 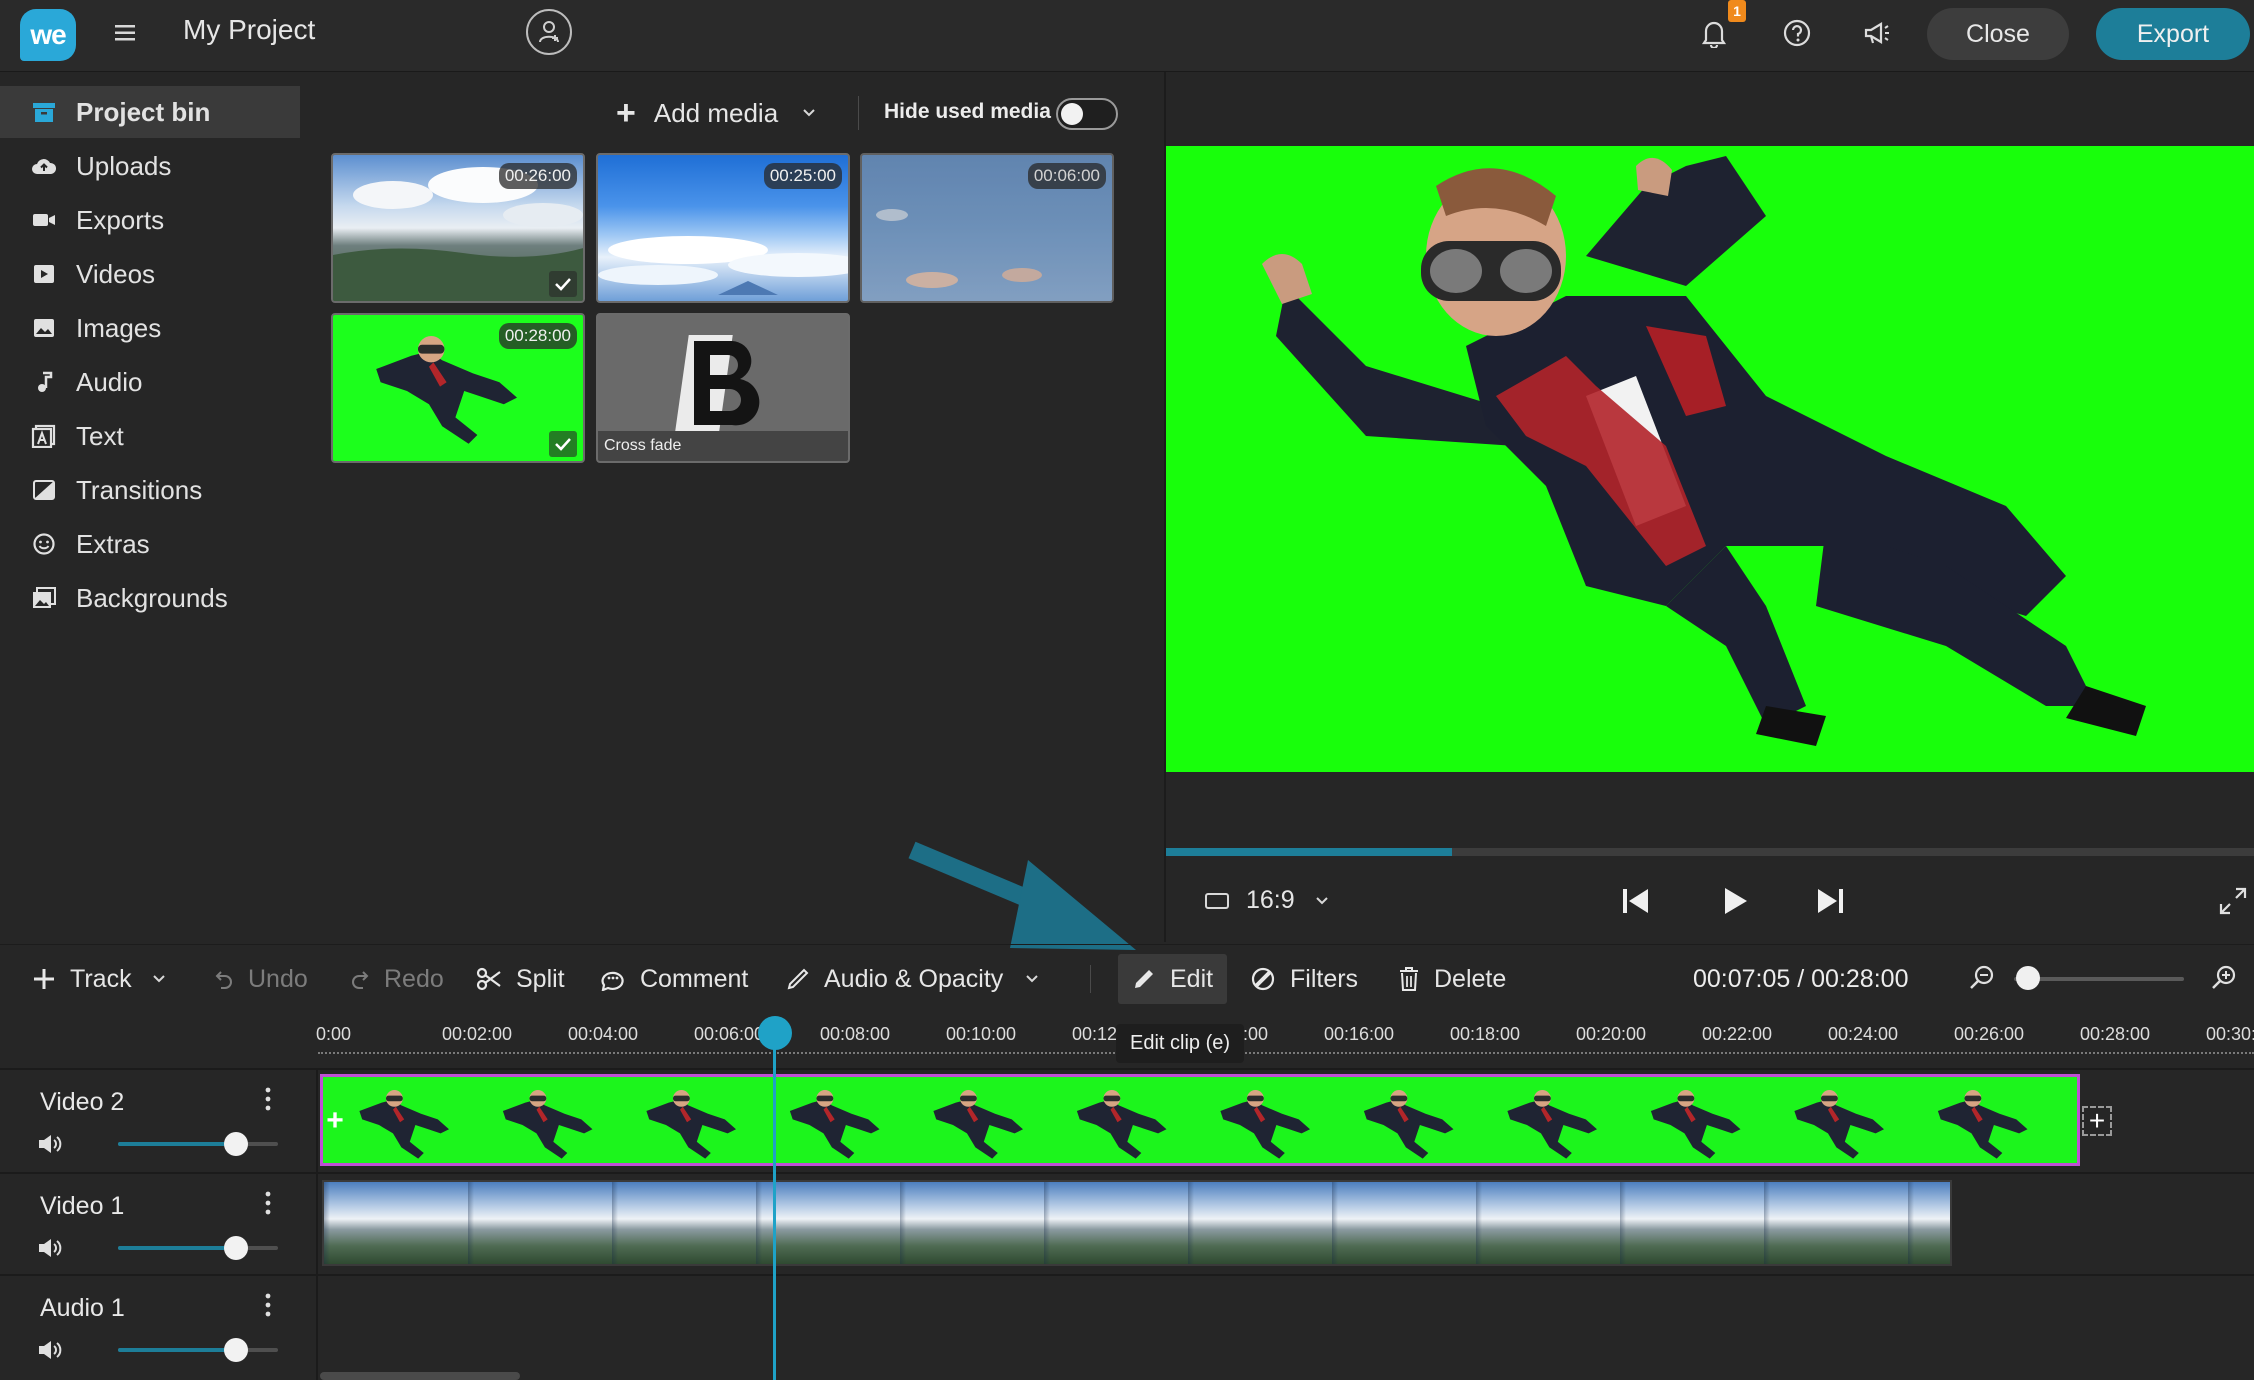 I want to click on split-button: Split, so click(x=520, y=979).